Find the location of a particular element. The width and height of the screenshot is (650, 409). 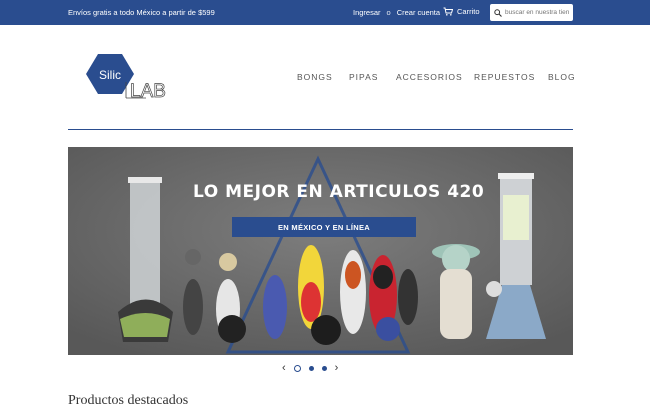

search-input is located at coordinates (537, 12).